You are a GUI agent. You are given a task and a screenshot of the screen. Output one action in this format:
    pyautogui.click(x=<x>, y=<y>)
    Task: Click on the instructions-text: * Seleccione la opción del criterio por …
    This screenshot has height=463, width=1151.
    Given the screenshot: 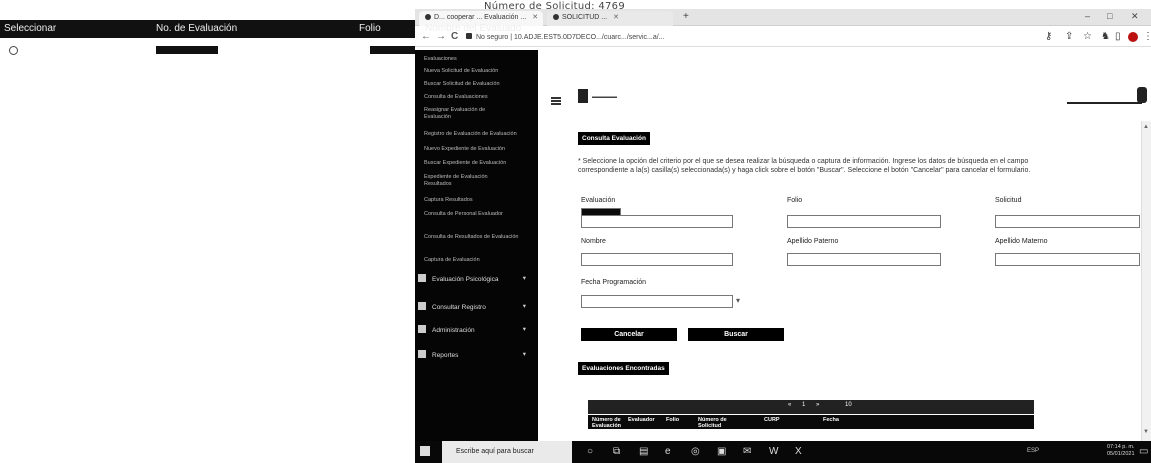 What is the action you would take?
    pyautogui.click(x=862, y=166)
    